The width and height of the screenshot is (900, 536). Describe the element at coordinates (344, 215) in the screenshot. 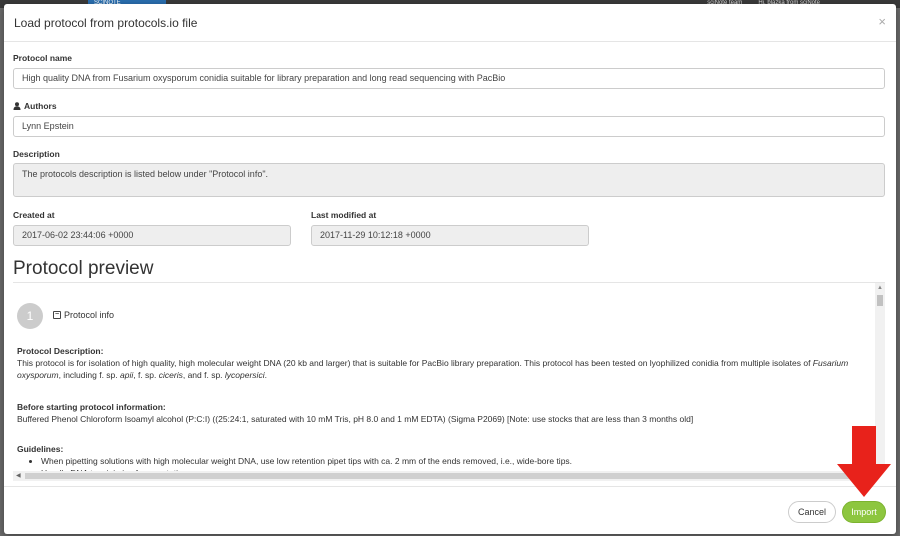

I see `last-modified-label: Last modified at` at that location.